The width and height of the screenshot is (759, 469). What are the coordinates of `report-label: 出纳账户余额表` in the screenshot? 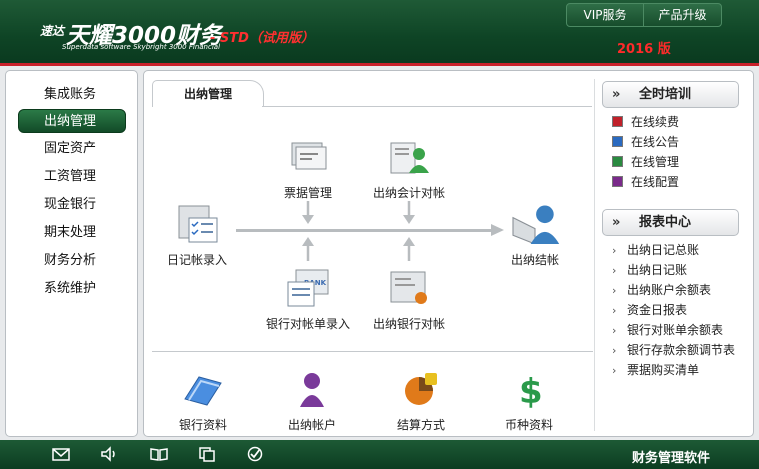 It's located at (669, 290).